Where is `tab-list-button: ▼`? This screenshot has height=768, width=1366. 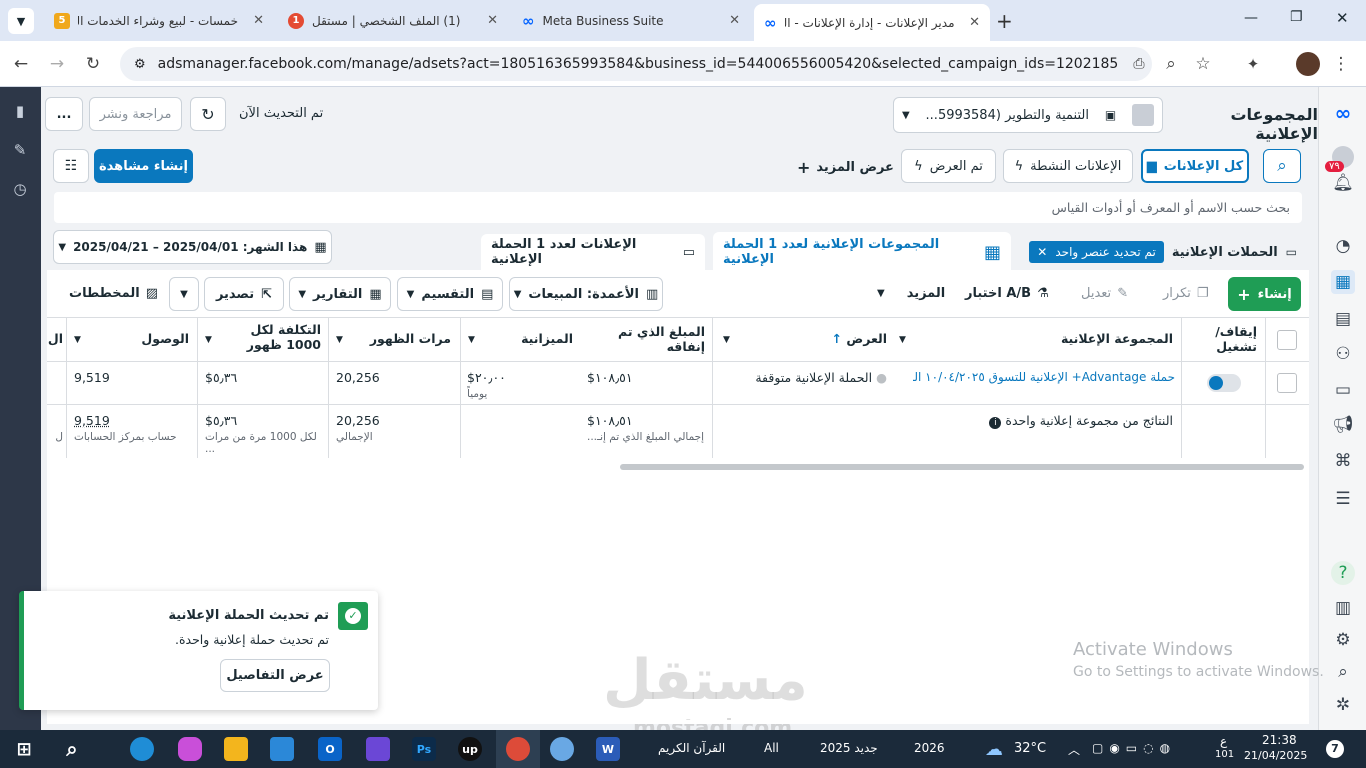
tab-list-button: ▼ is located at coordinates (21, 21).